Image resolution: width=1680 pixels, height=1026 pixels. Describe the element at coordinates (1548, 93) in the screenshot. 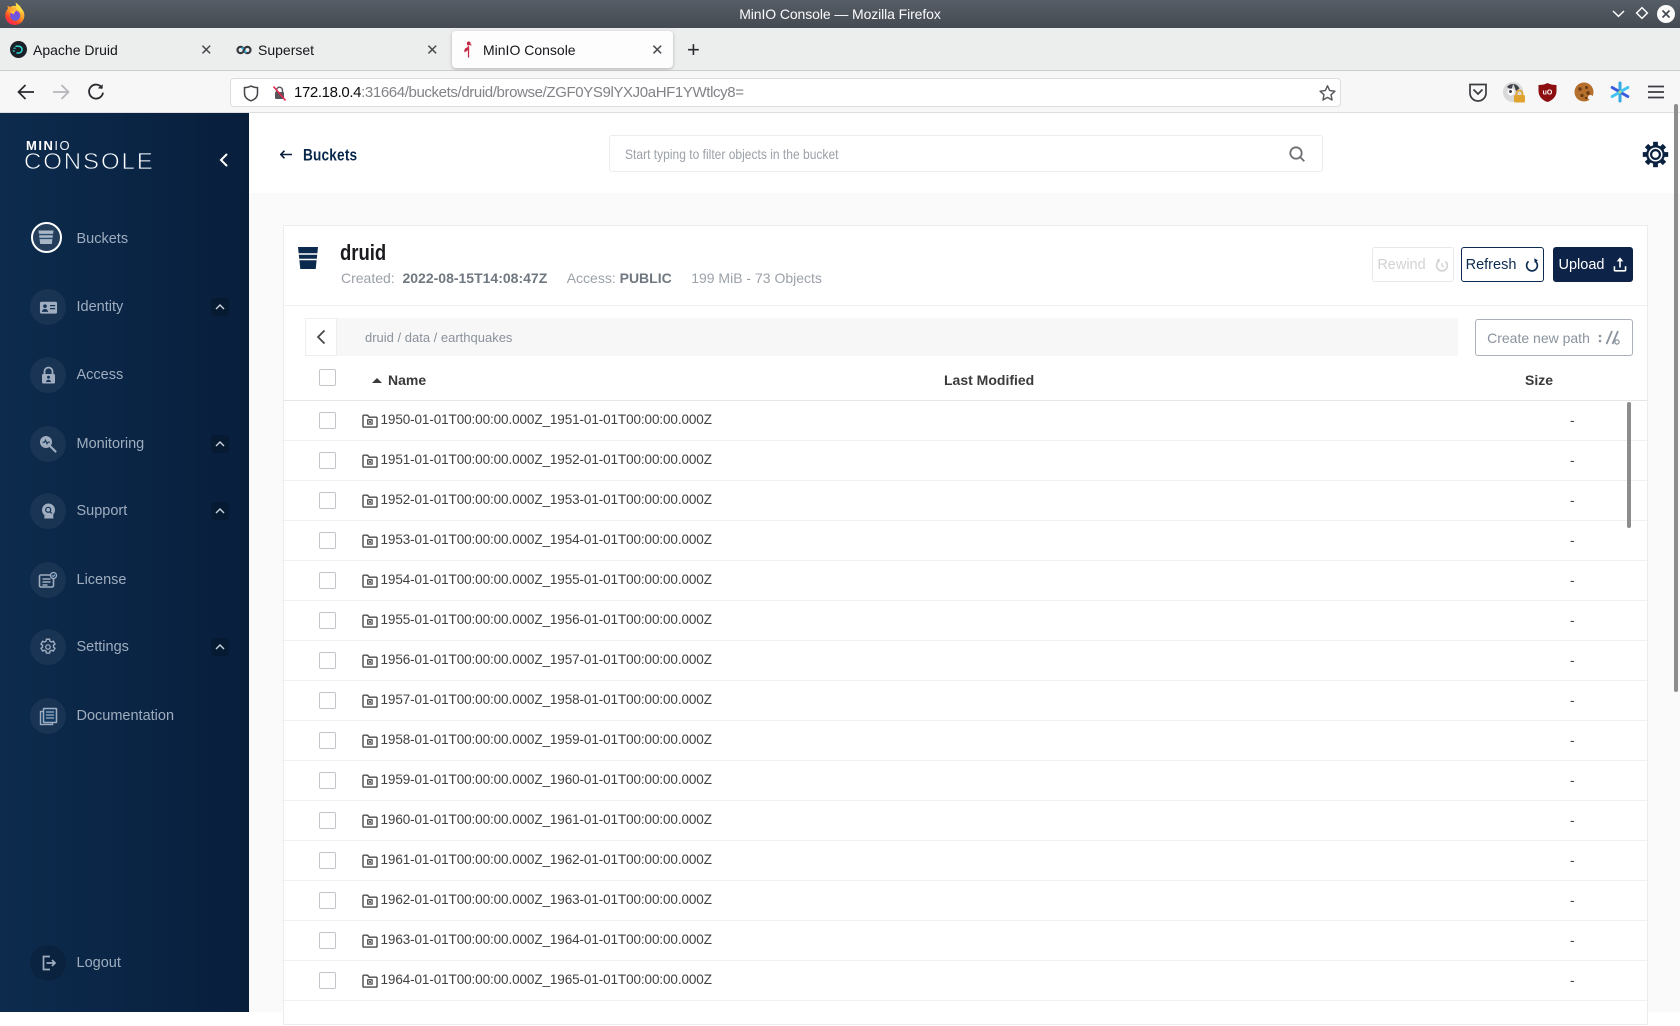

I see `svg-text: uO` at that location.